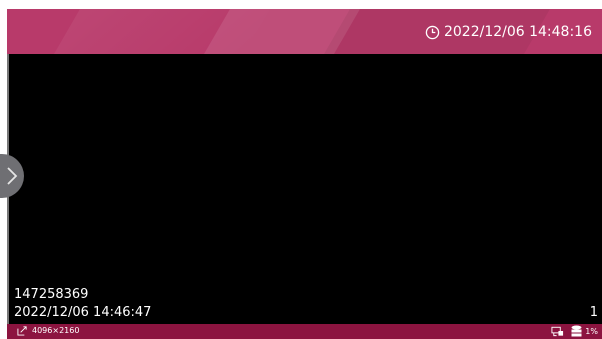 The width and height of the screenshot is (602, 339). I want to click on footer-bar: 4096×2160 1%, so click(304, 331).